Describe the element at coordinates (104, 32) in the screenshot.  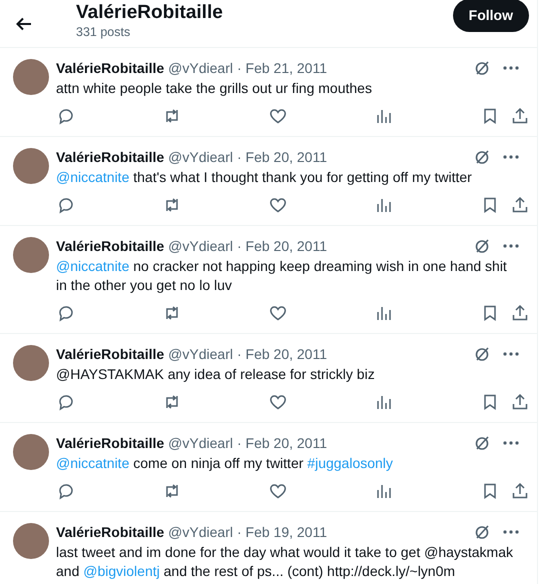
I see `post-count: 331 posts` at that location.